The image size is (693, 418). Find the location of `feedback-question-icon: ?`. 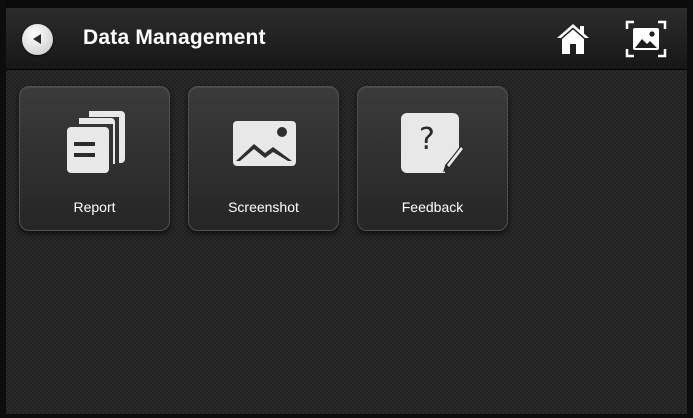

feedback-question-icon: ? is located at coordinates (433, 143).